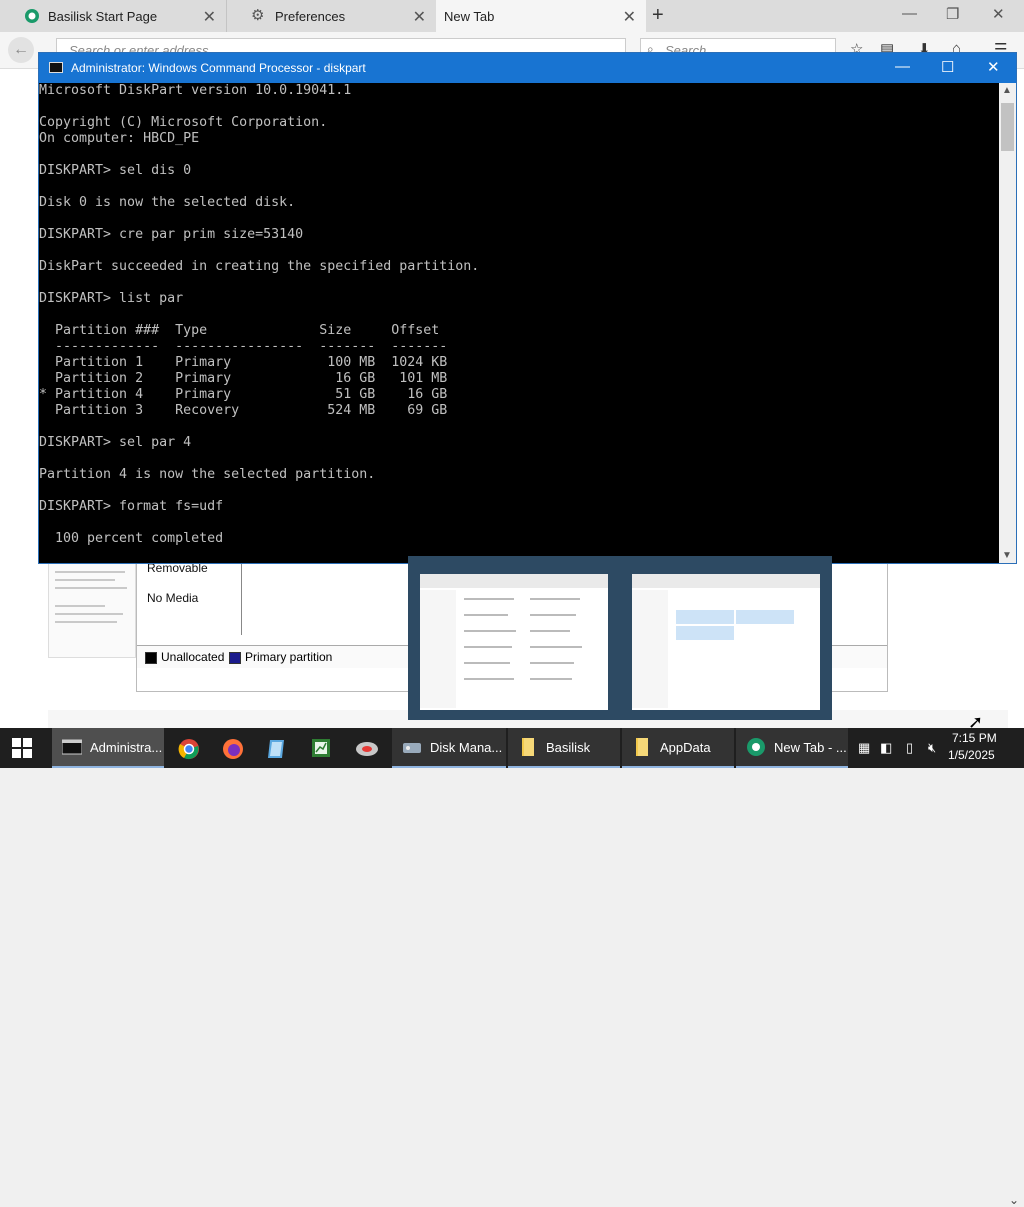 This screenshot has width=1024, height=1207. What do you see at coordinates (932, 748) in the screenshot?
I see `volume-muted-icon: 🔇︎` at bounding box center [932, 748].